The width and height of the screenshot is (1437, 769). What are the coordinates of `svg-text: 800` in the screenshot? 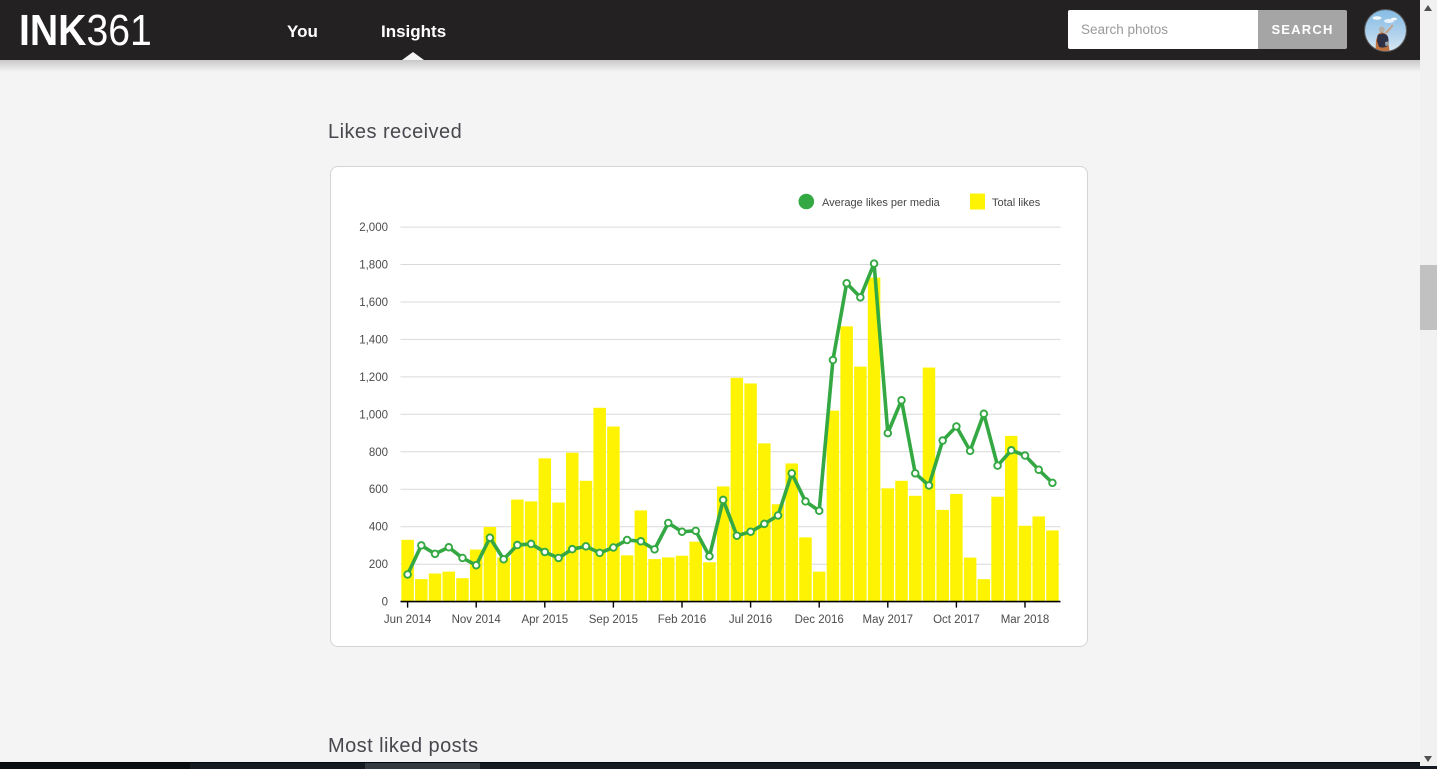 It's located at (378, 453).